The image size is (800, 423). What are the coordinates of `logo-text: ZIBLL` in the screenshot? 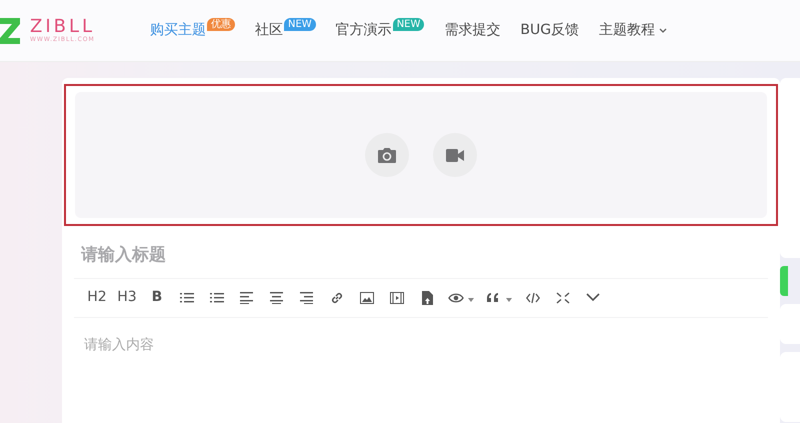 It's located at (63, 27).